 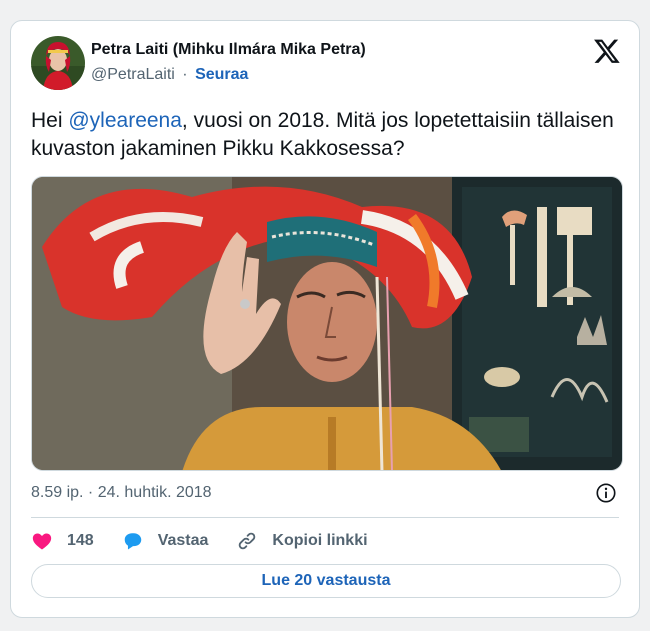 I want to click on avatar-image, so click(x=58, y=63).